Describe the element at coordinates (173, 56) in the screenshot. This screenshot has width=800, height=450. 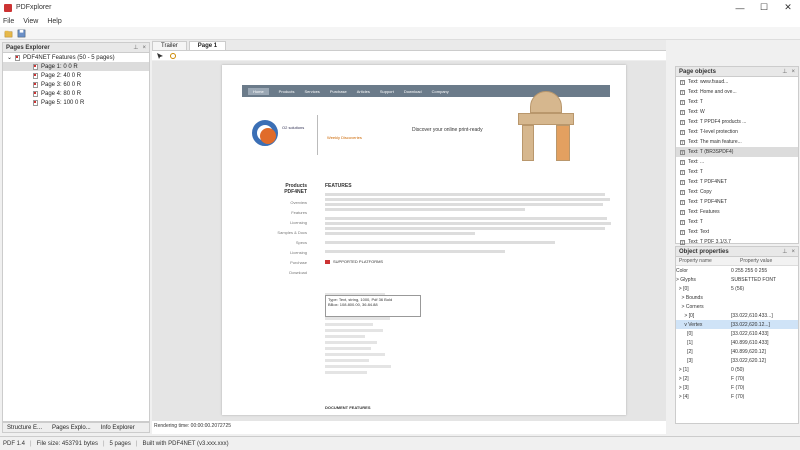
I see `zoom-icon` at that location.